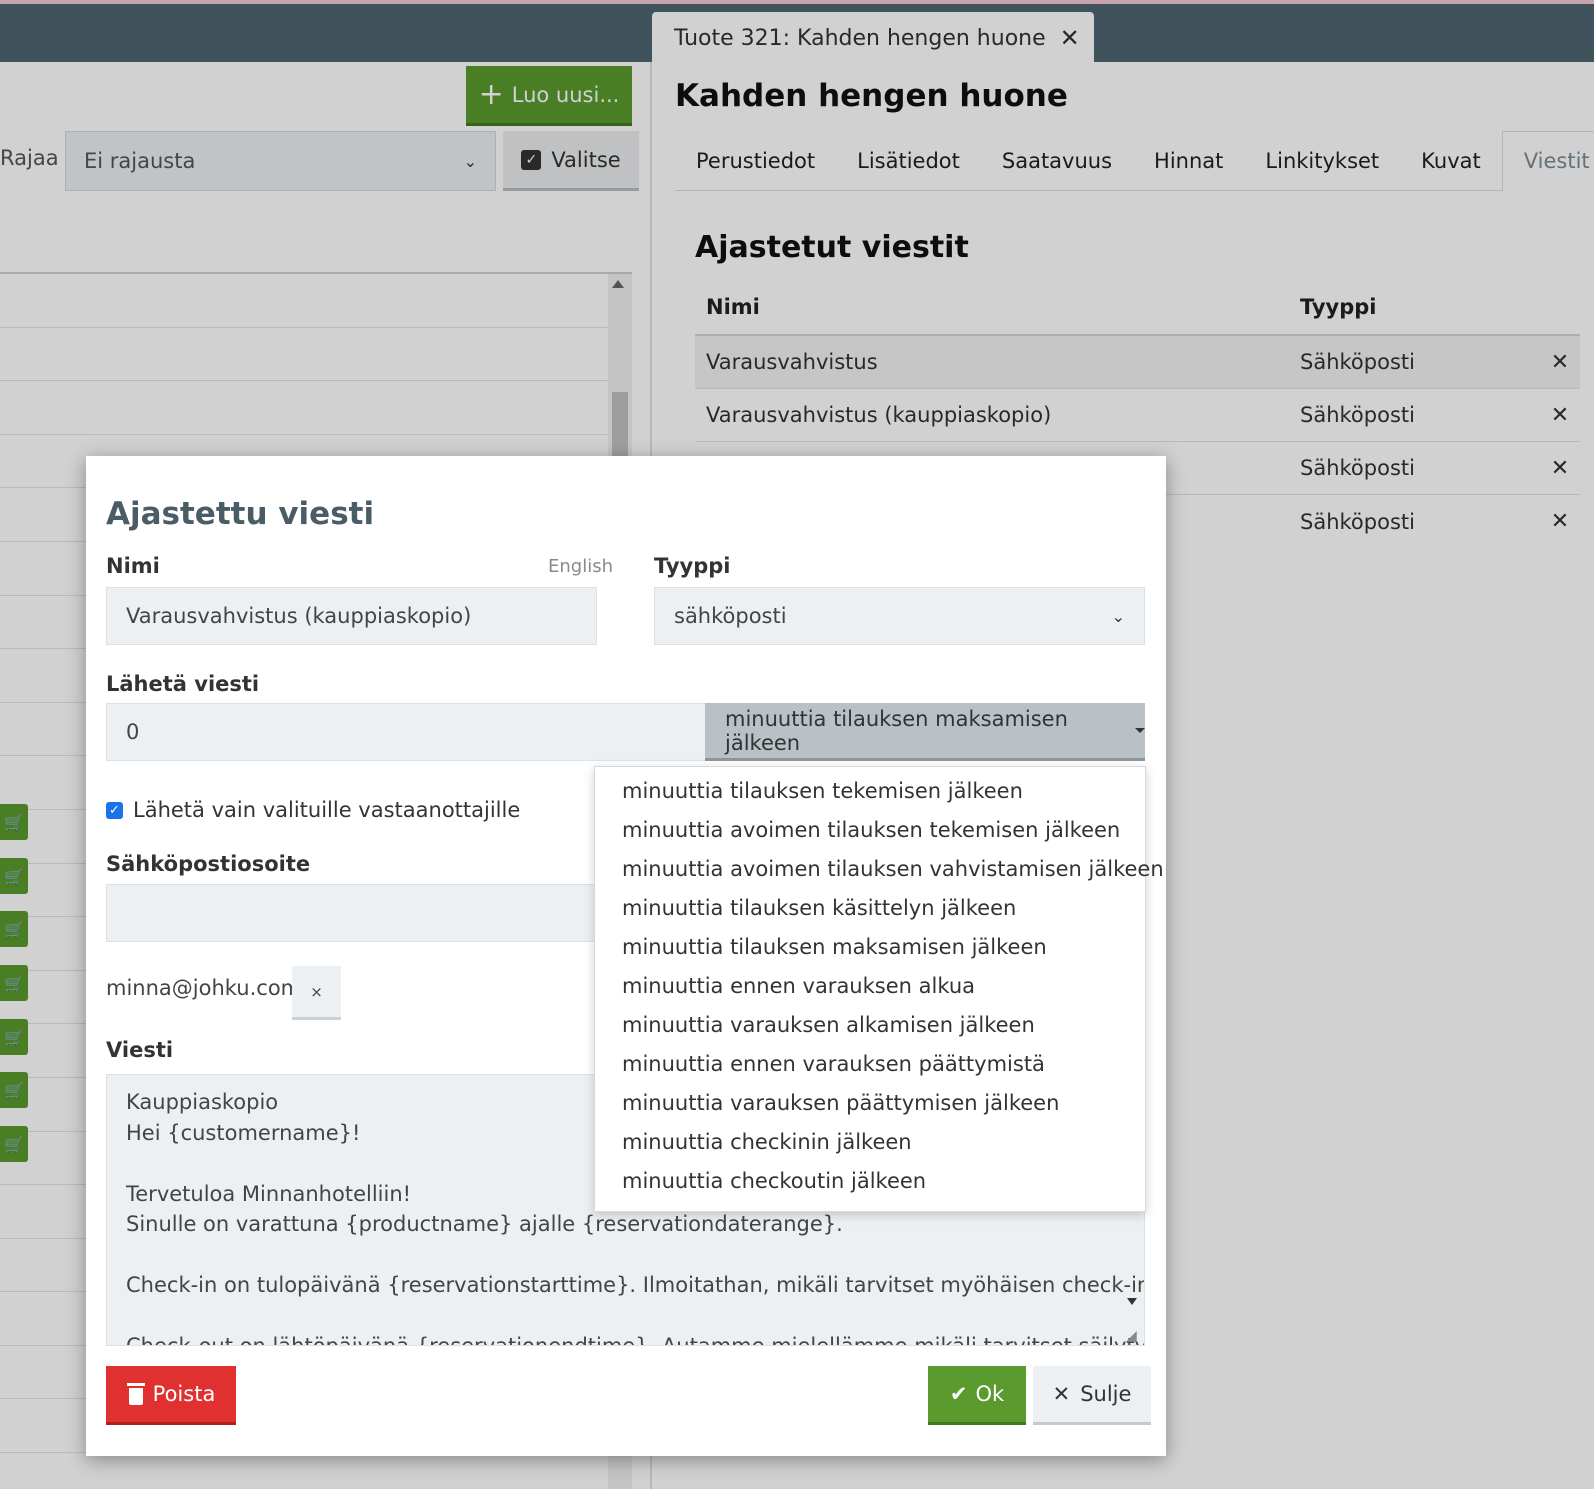  I want to click on name-label: Nimi, so click(133, 566).